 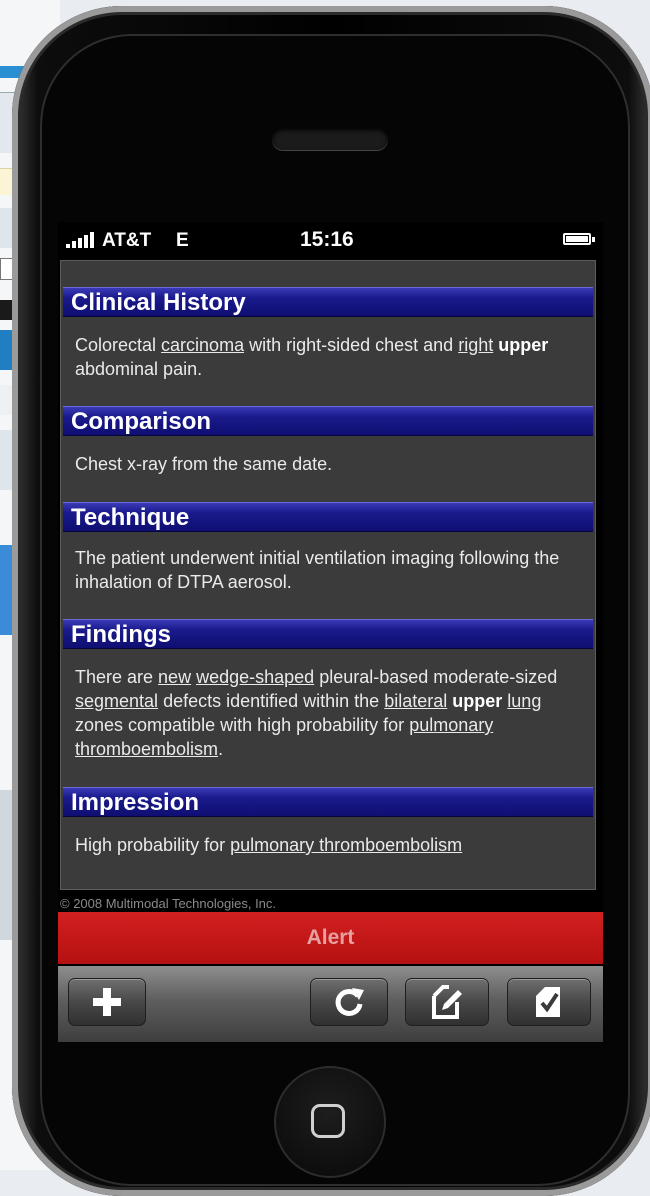 What do you see at coordinates (327, 239) in the screenshot?
I see `status-time: 15:16` at bounding box center [327, 239].